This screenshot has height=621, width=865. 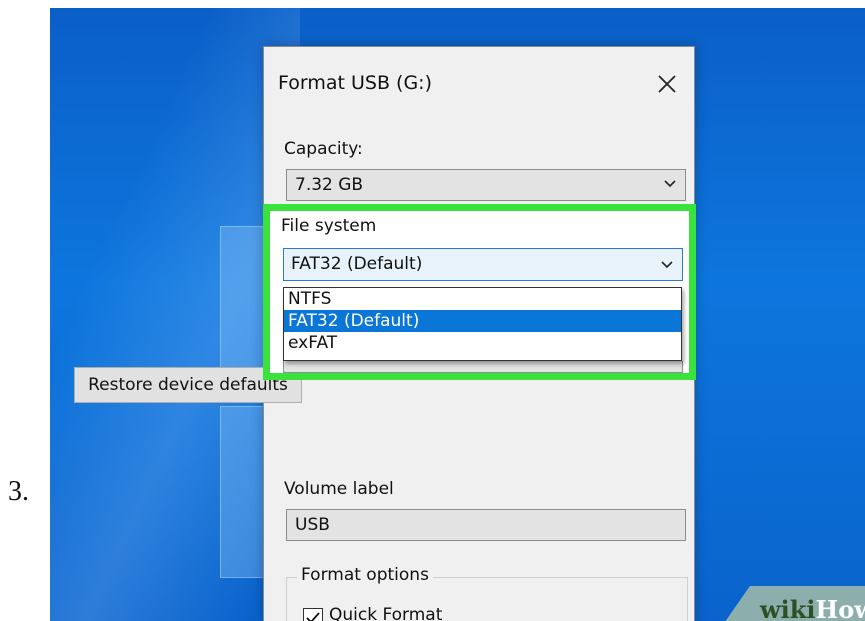 I want to click on svg-text: wikiHow, so click(x=812, y=608).